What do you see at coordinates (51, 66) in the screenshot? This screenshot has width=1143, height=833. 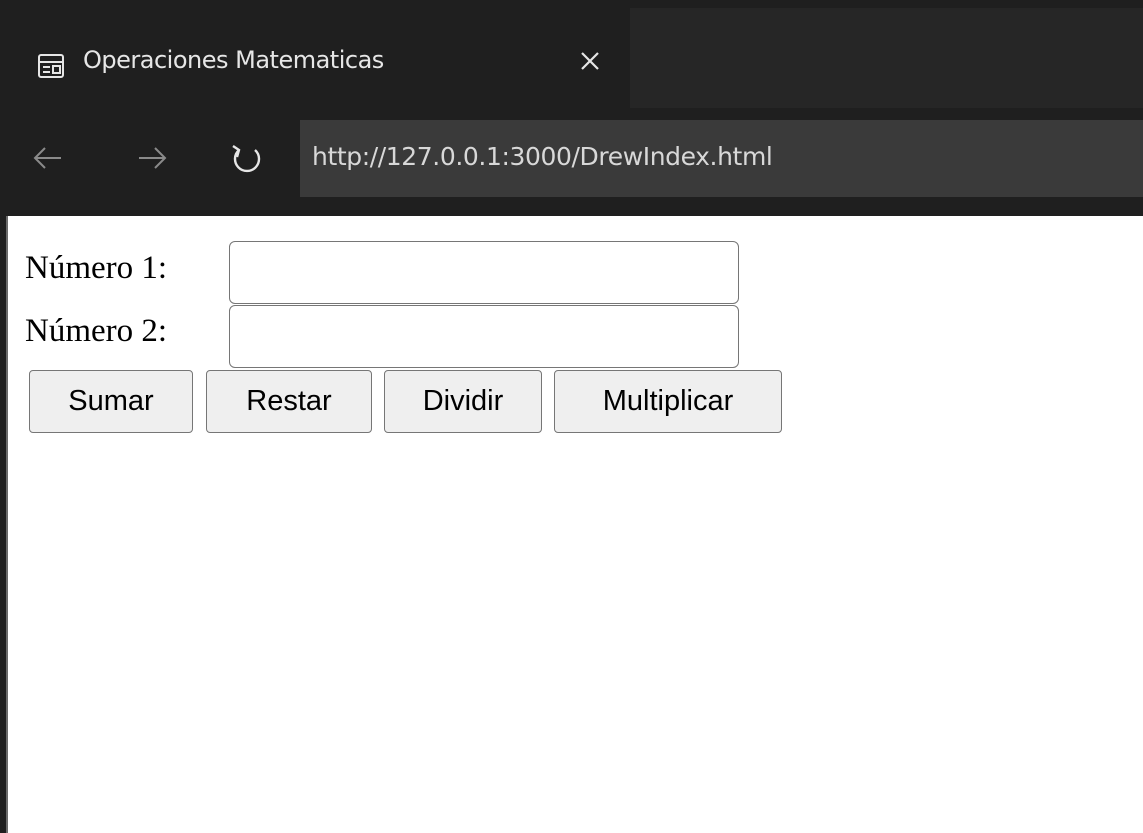 I see `page-icon` at bounding box center [51, 66].